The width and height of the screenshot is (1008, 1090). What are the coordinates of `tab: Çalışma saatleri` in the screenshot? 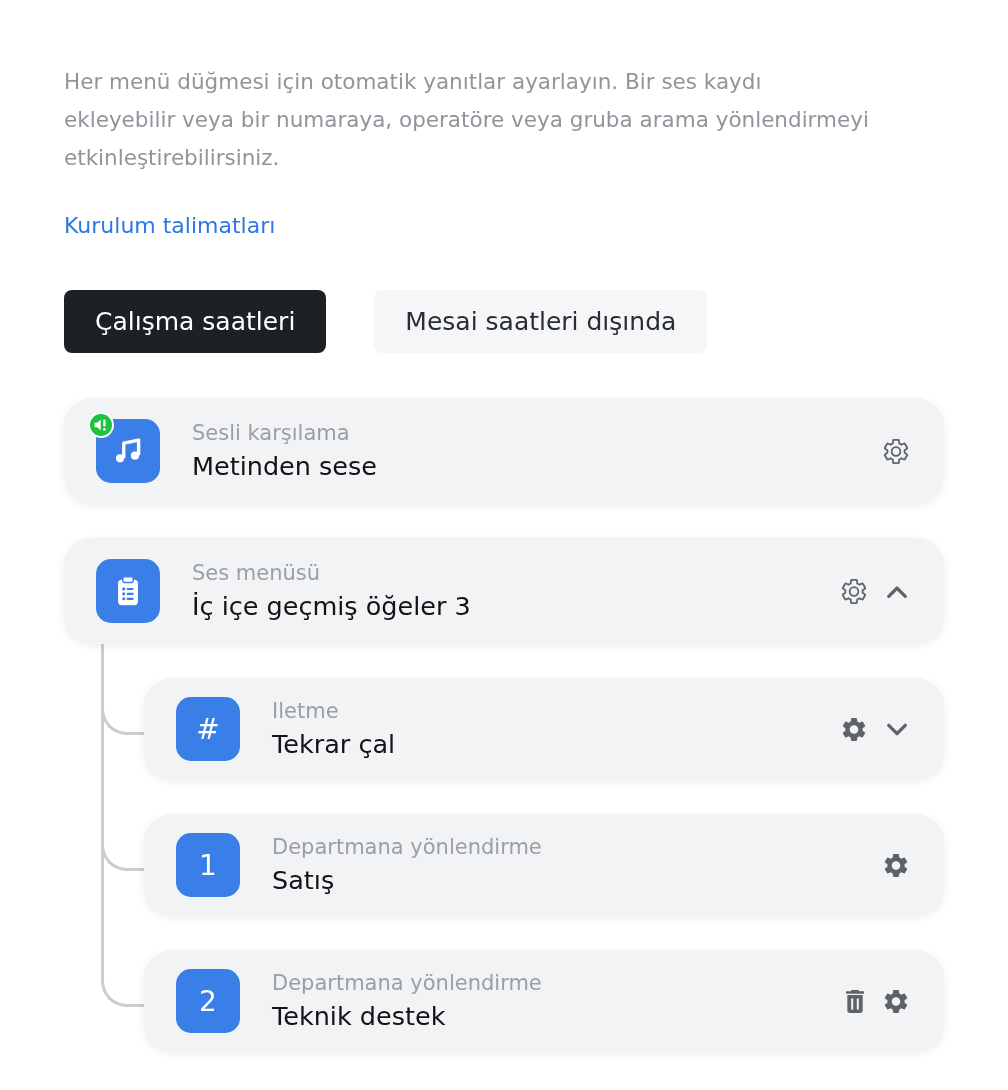 It's located at (195, 321).